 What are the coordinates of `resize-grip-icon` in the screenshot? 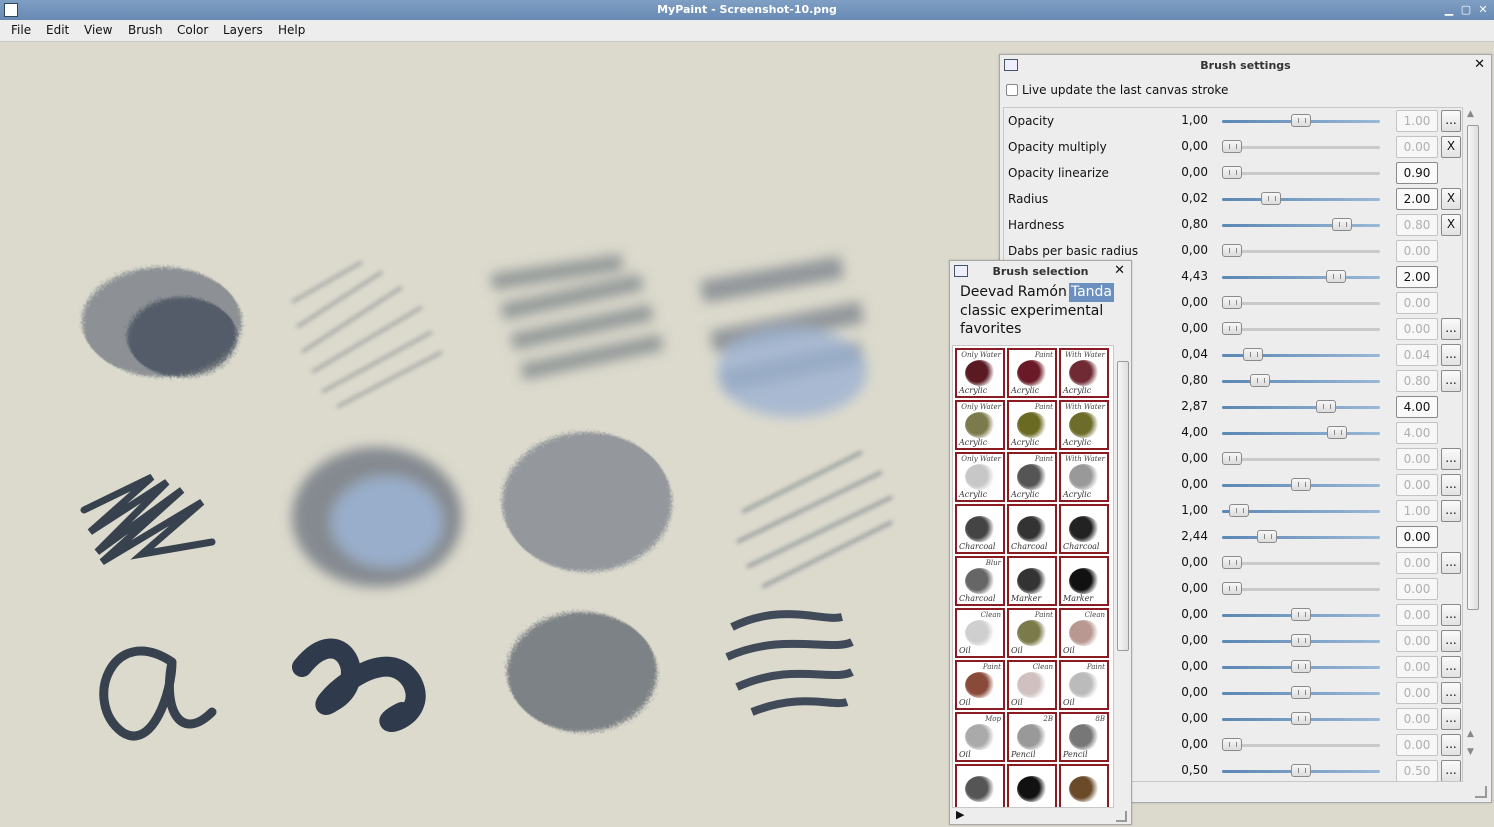 It's located at (1481, 792).